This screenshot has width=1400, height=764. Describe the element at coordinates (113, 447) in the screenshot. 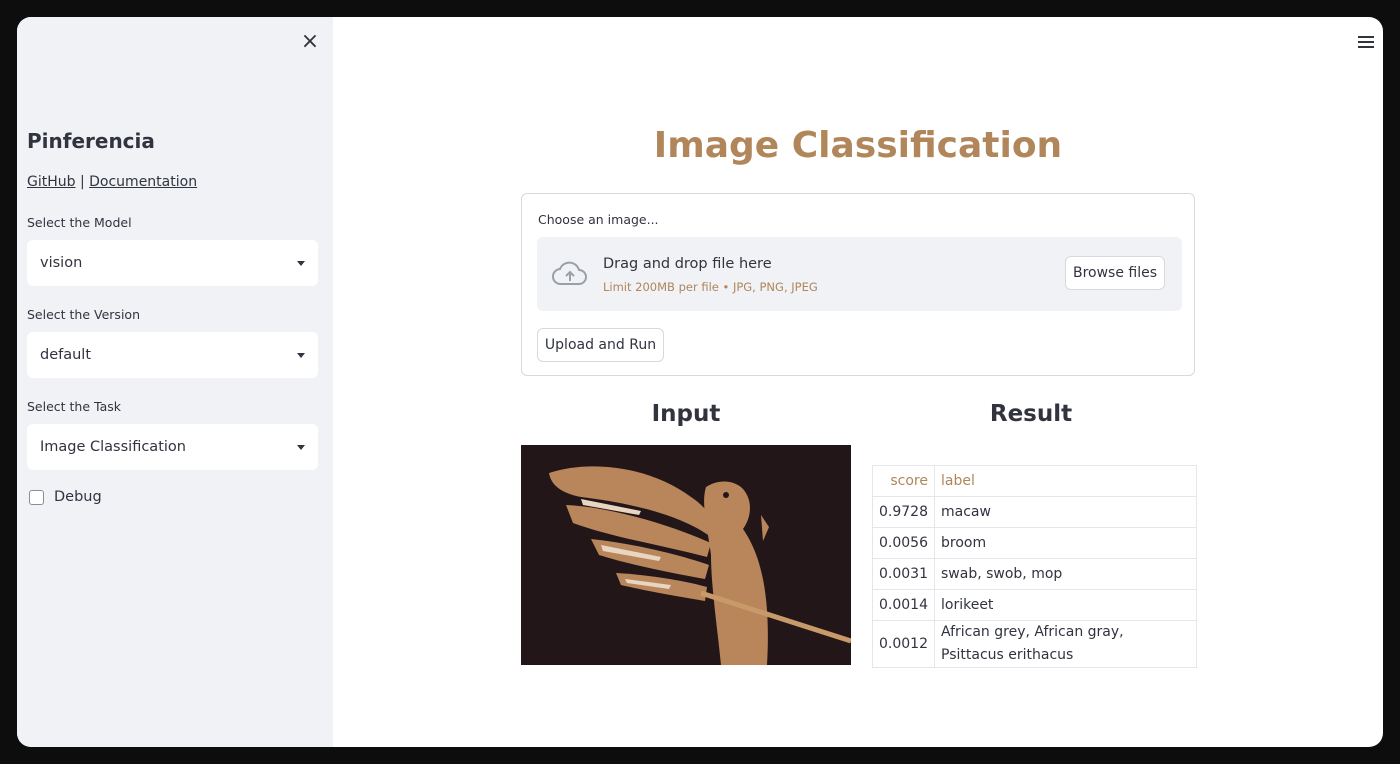

I see `task-select-value: Image Classification` at that location.